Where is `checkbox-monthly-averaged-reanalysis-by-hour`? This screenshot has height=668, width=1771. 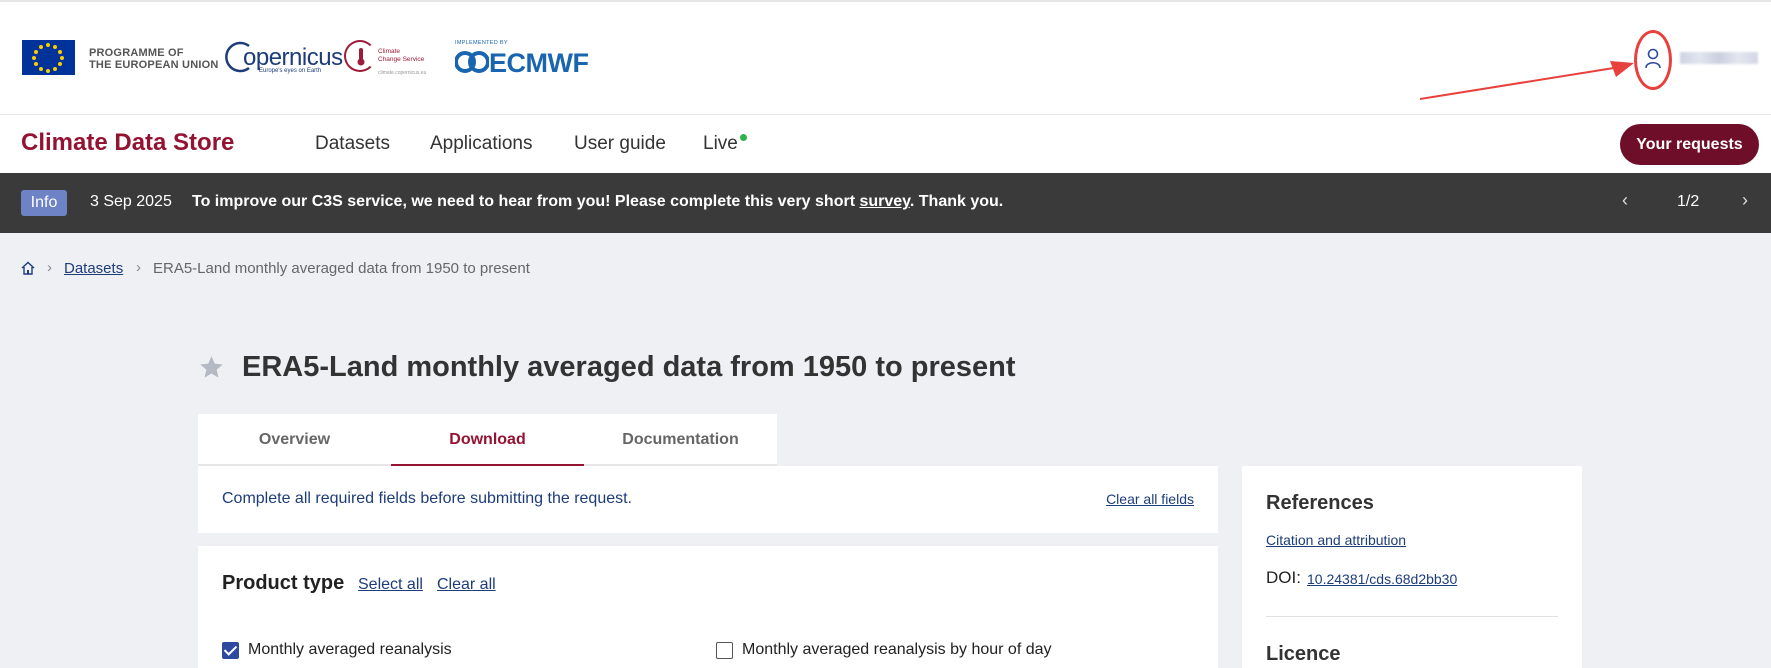
checkbox-monthly-averaged-reanalysis-by-hour is located at coordinates (724, 650).